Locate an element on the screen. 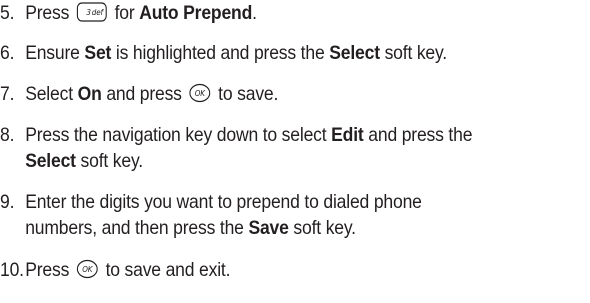  step-number: 6. is located at coordinates (7, 53).